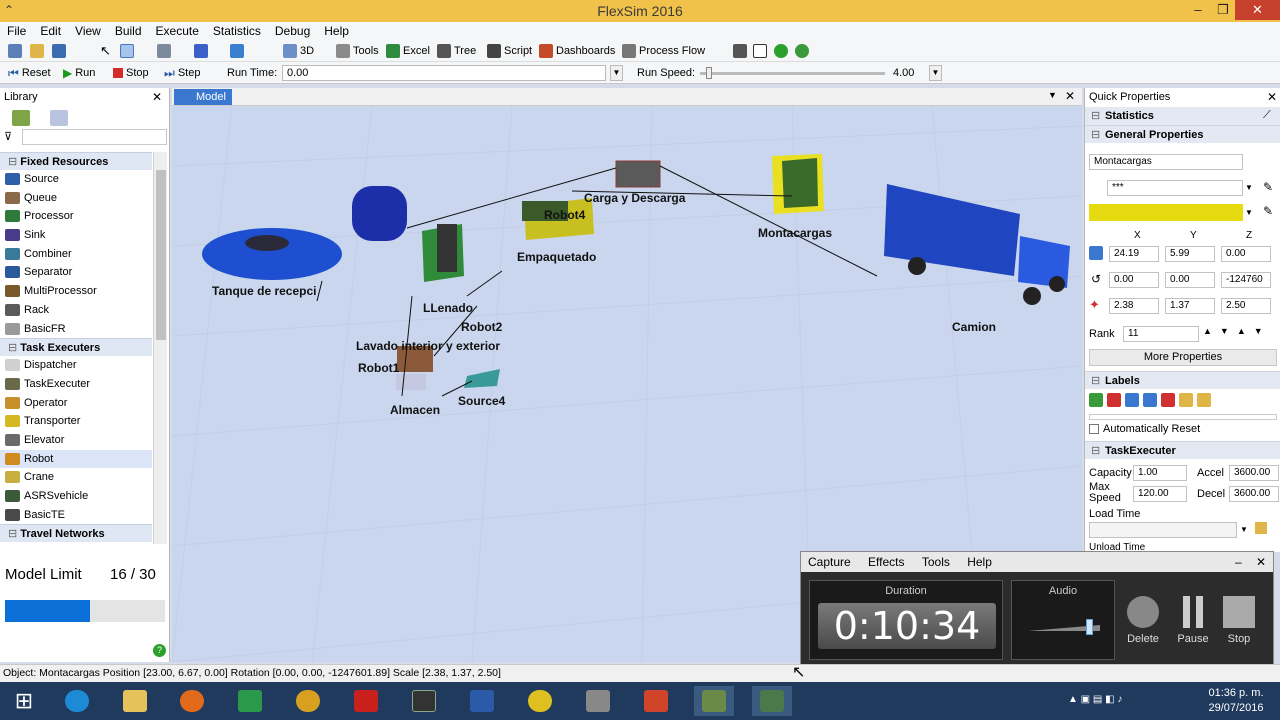 The image size is (1280, 720). What do you see at coordinates (1182, 450) in the screenshot?
I see `section-taskexecuter: TaskExecuter` at bounding box center [1182, 450].